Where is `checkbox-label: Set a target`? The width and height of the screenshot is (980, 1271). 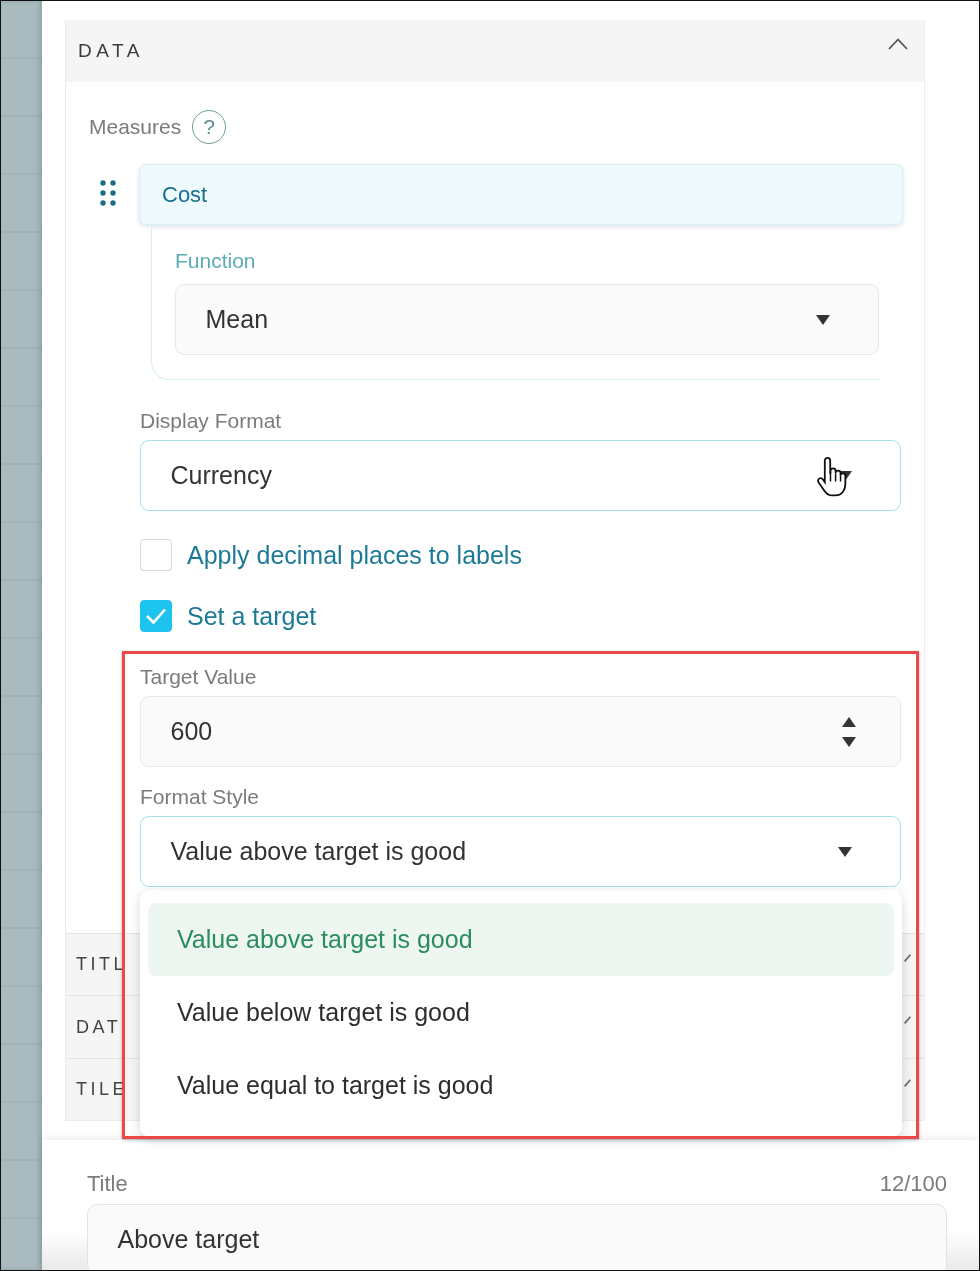
checkbox-label: Set a target is located at coordinates (252, 616).